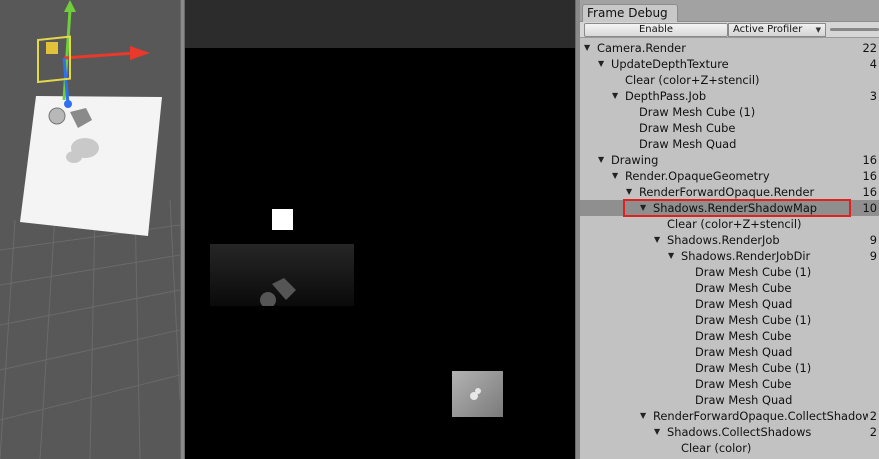 This screenshot has height=459, width=879. Describe the element at coordinates (868, 48) in the screenshot. I see `tree-row-count: 22` at that location.